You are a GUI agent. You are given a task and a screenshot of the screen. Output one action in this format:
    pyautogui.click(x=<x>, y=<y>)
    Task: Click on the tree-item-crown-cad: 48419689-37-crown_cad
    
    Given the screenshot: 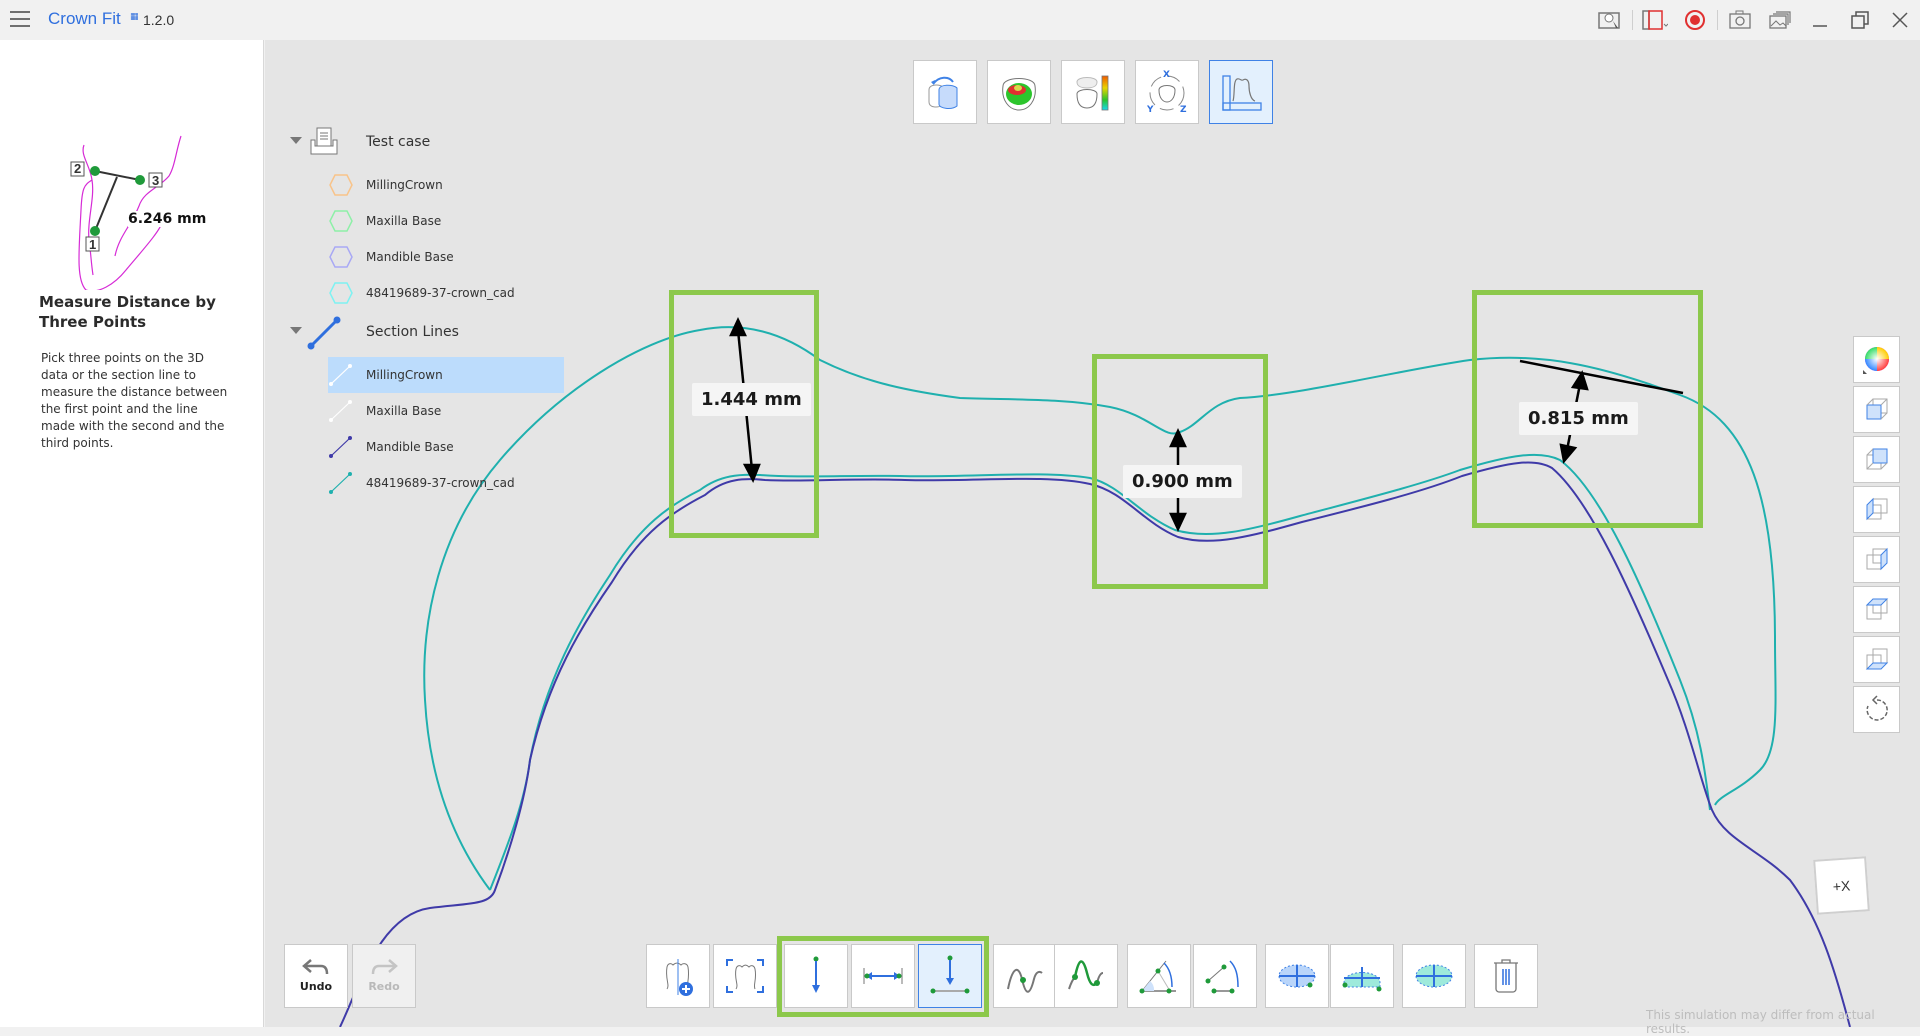 What is the action you would take?
    pyautogui.click(x=446, y=293)
    